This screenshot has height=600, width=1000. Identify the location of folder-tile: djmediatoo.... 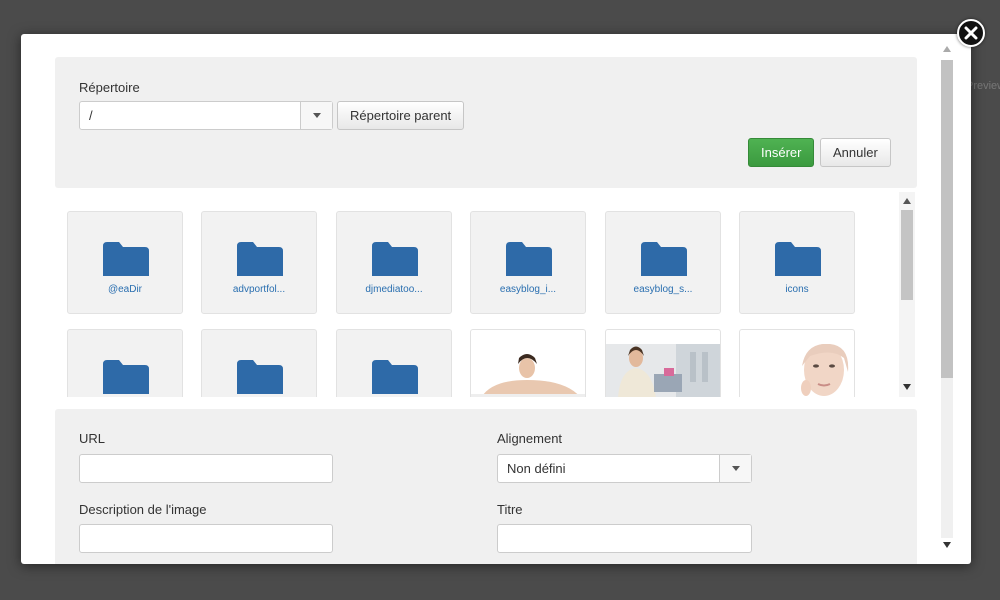
(394, 262).